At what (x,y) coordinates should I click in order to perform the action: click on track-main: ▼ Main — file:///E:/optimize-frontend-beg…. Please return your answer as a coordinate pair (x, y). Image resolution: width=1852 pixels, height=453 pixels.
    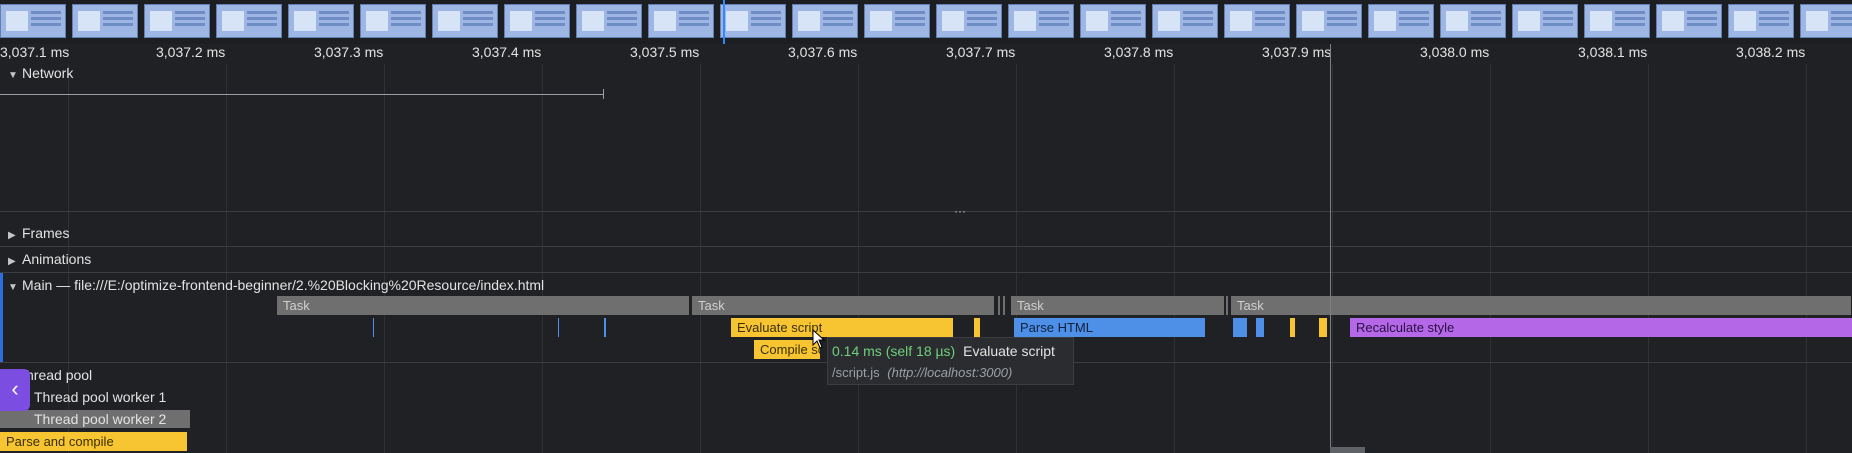
    Looking at the image, I should click on (272, 285).